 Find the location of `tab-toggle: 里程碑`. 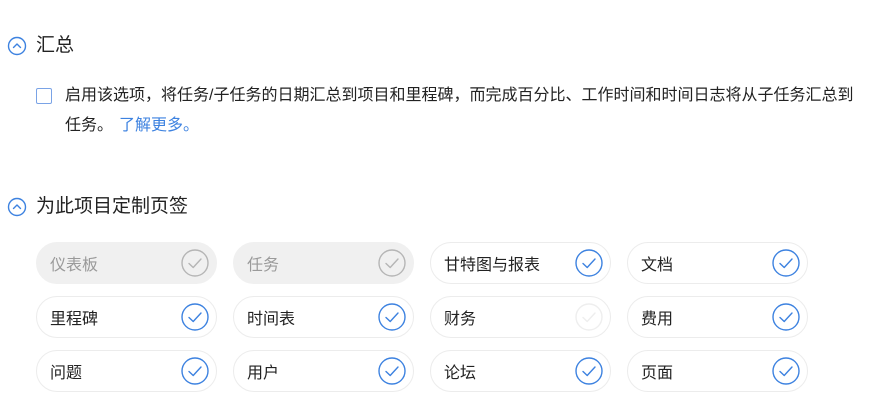

tab-toggle: 里程碑 is located at coordinates (126, 317).